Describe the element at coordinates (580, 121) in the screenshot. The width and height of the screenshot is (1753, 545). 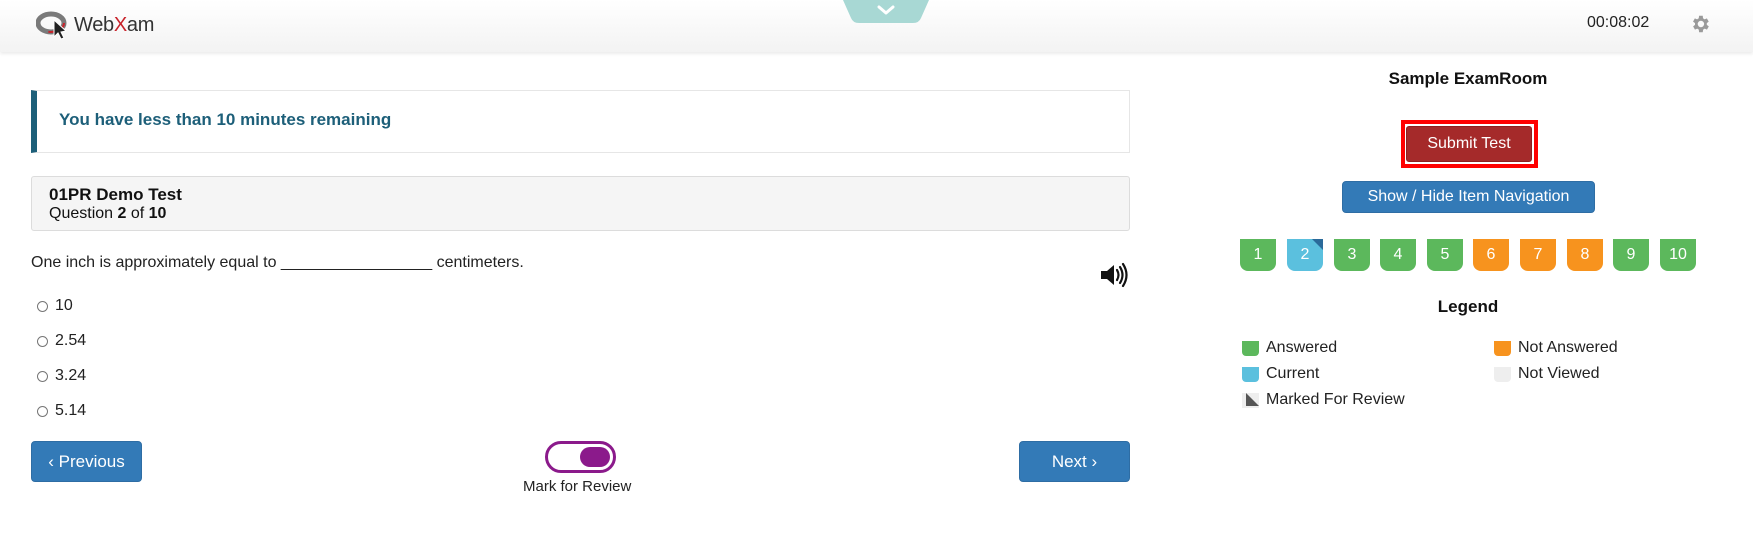
I see `time-warning-alert: You have less than 10 minutes remaining` at that location.